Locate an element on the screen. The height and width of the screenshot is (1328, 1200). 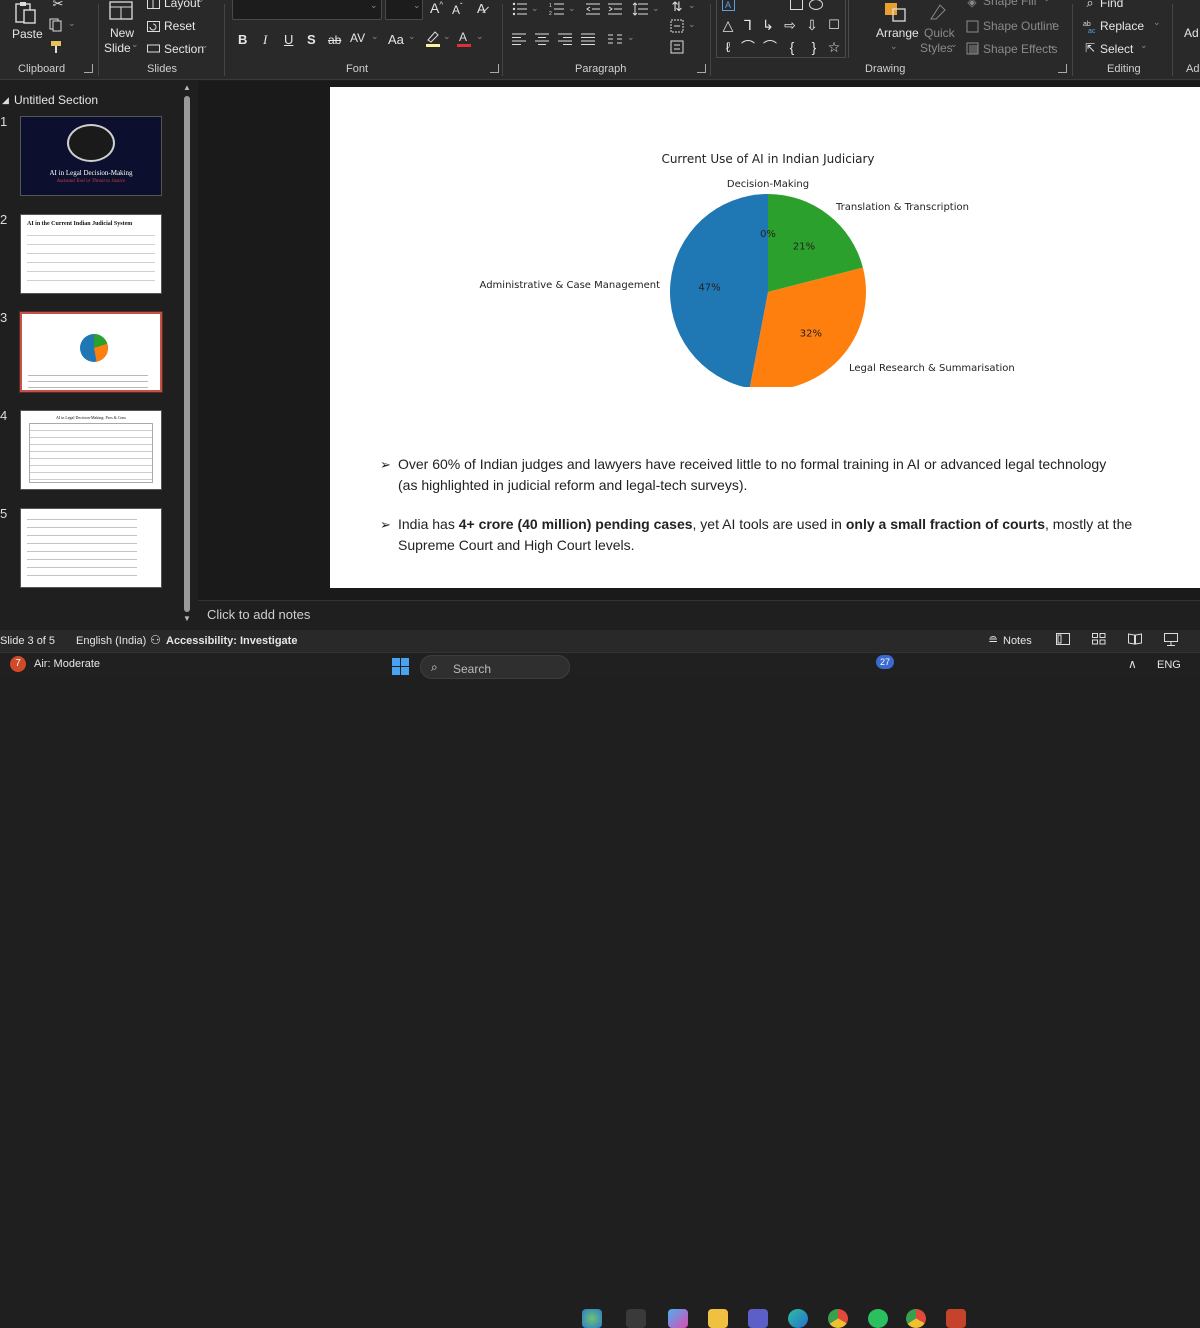
shadow-button: S is located at coordinates (311, 39).